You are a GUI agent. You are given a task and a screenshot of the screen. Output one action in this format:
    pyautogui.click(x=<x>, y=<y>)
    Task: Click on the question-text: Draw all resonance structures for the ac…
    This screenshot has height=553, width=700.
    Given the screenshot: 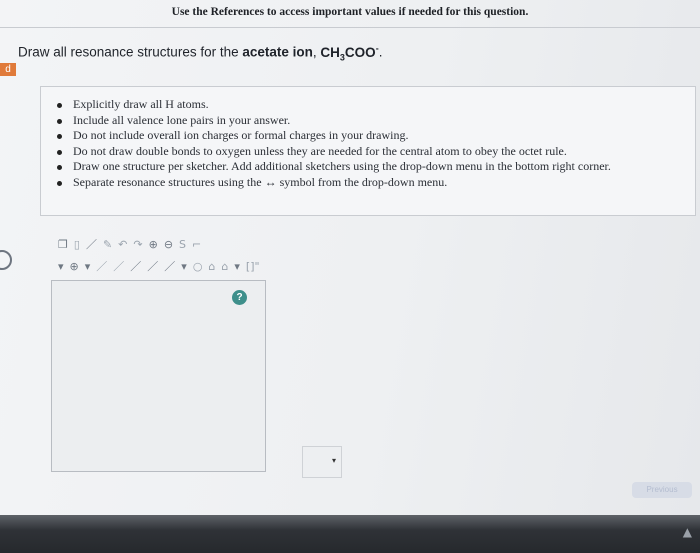 What is the action you would take?
    pyautogui.click(x=200, y=53)
    